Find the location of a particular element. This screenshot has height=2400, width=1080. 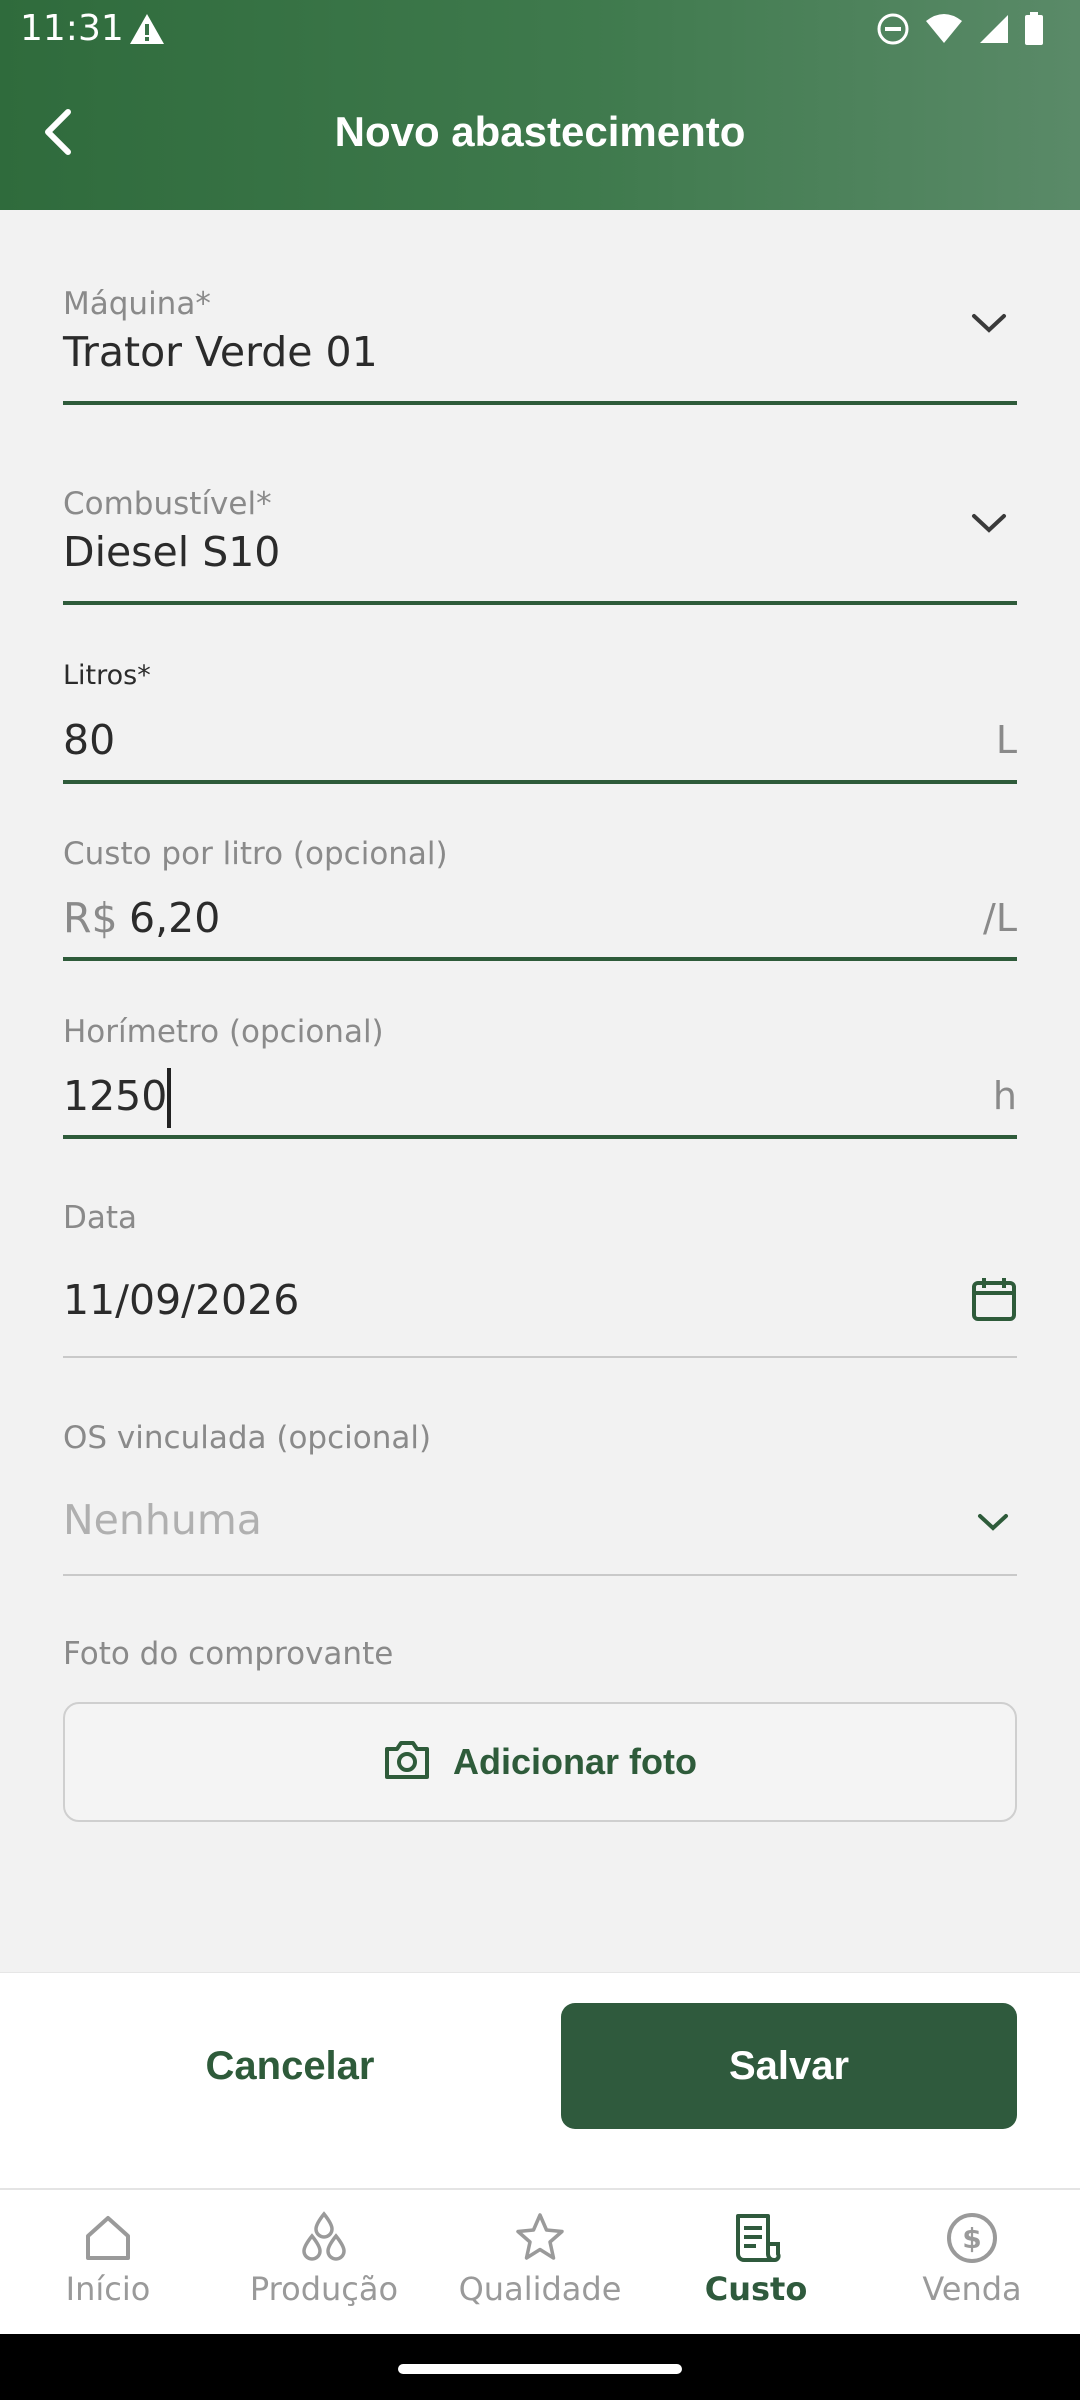

signal-icon is located at coordinates (994, 31).